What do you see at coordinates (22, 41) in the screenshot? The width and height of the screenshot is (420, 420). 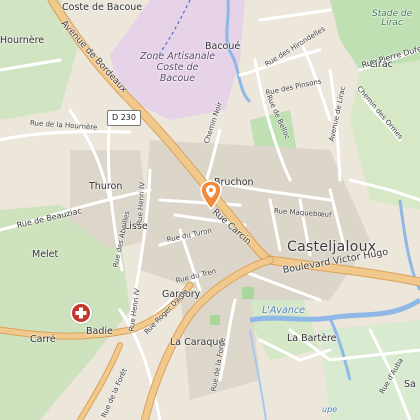 I see `place-label-hournere: Hournère` at bounding box center [22, 41].